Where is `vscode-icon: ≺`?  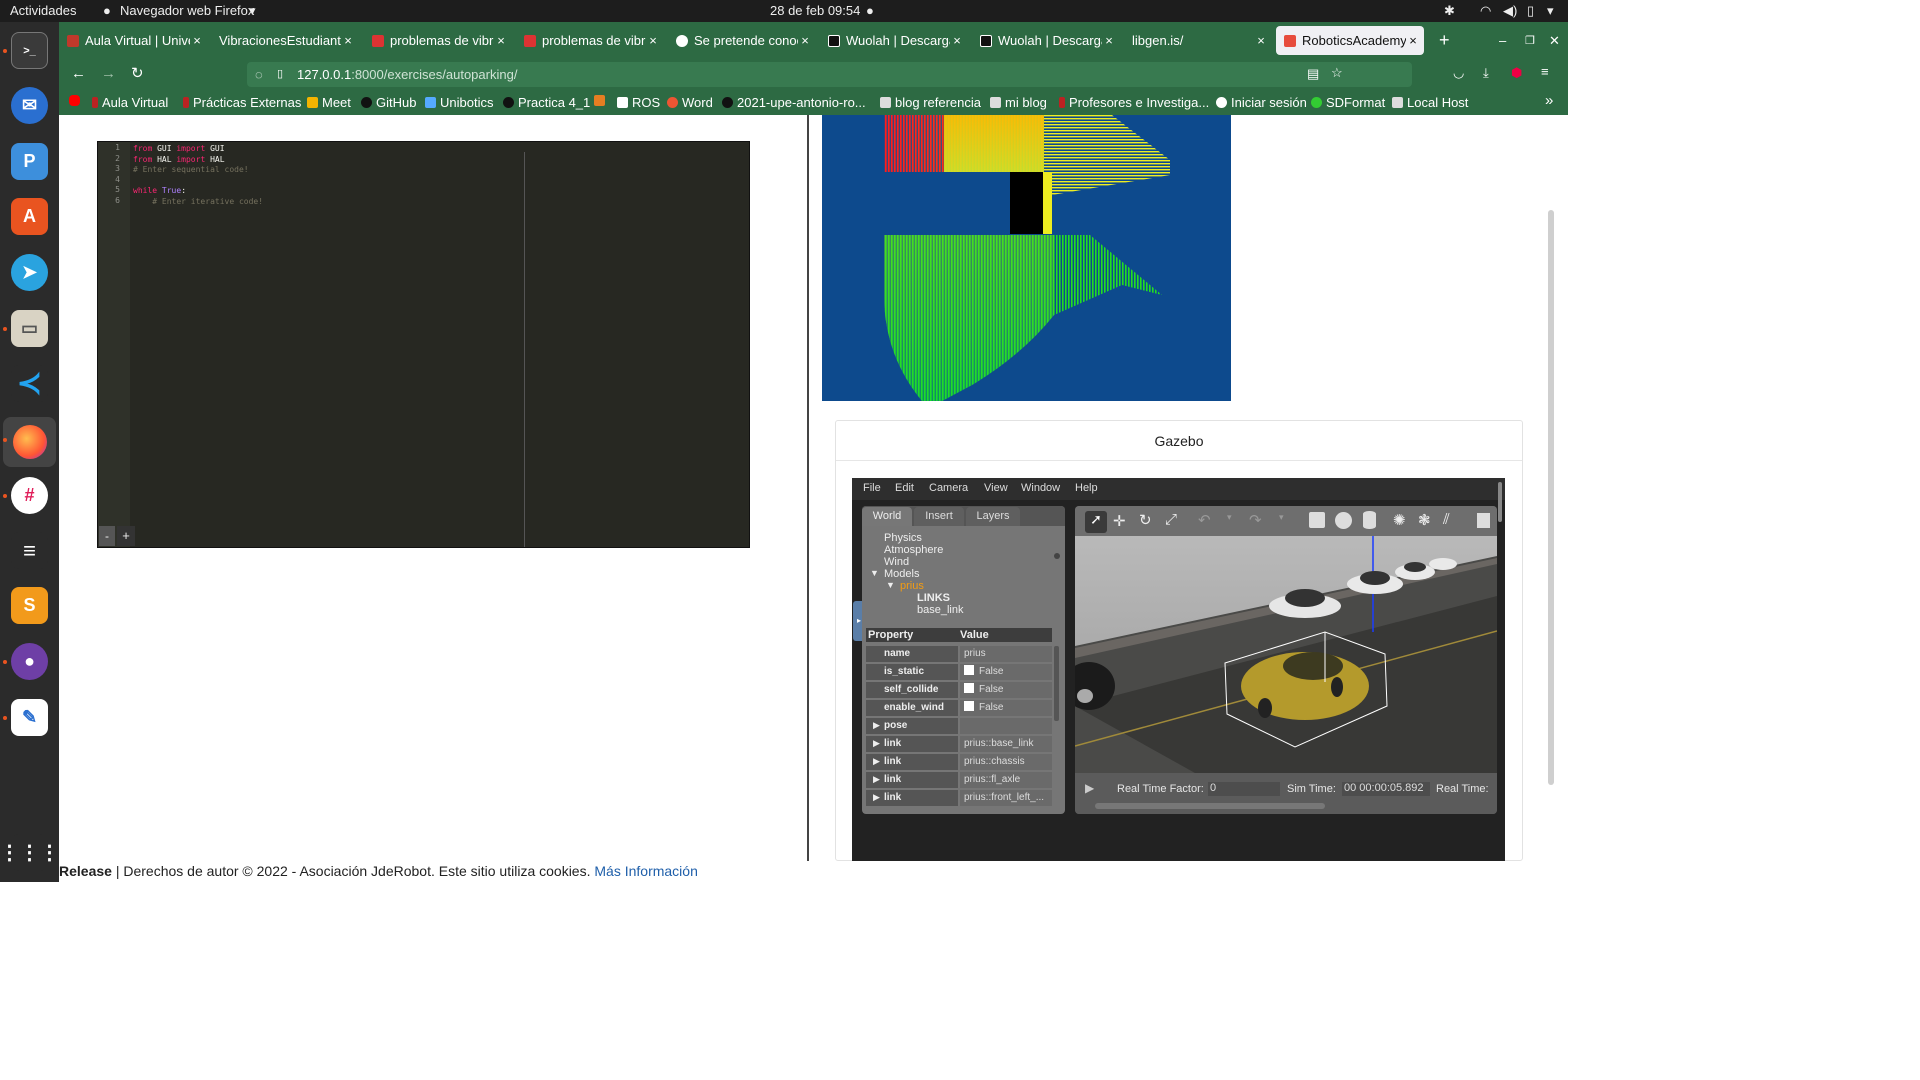
vscode-icon: ≺ is located at coordinates (29, 383).